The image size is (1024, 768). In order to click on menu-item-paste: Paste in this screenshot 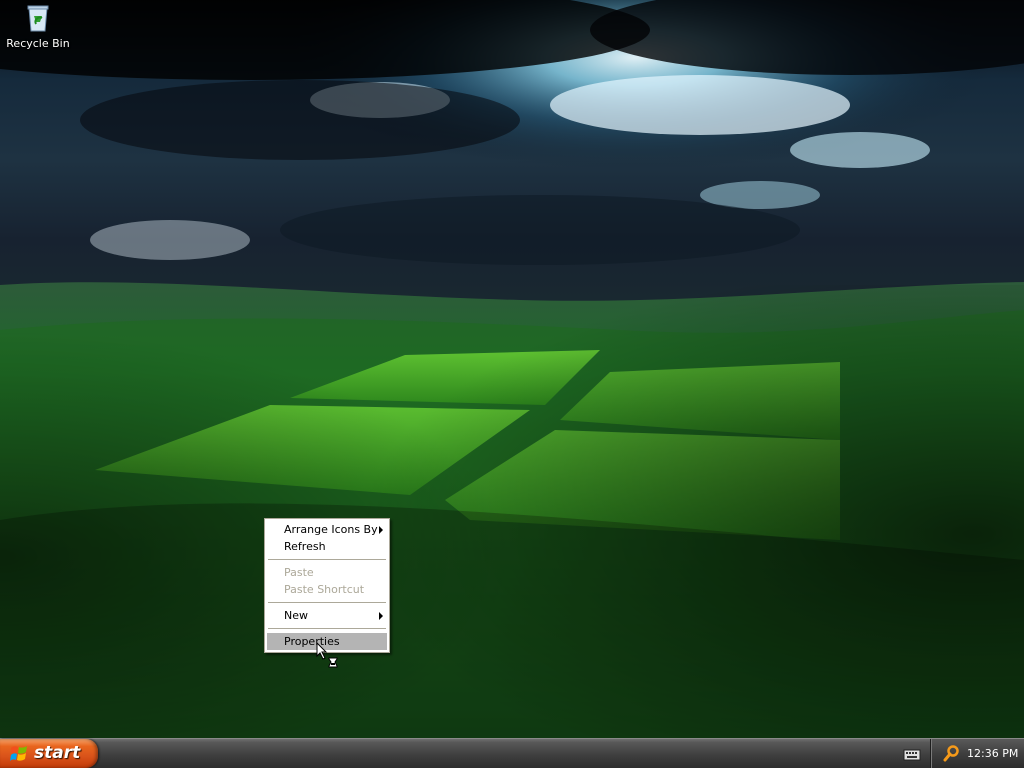, I will do `click(327, 572)`.